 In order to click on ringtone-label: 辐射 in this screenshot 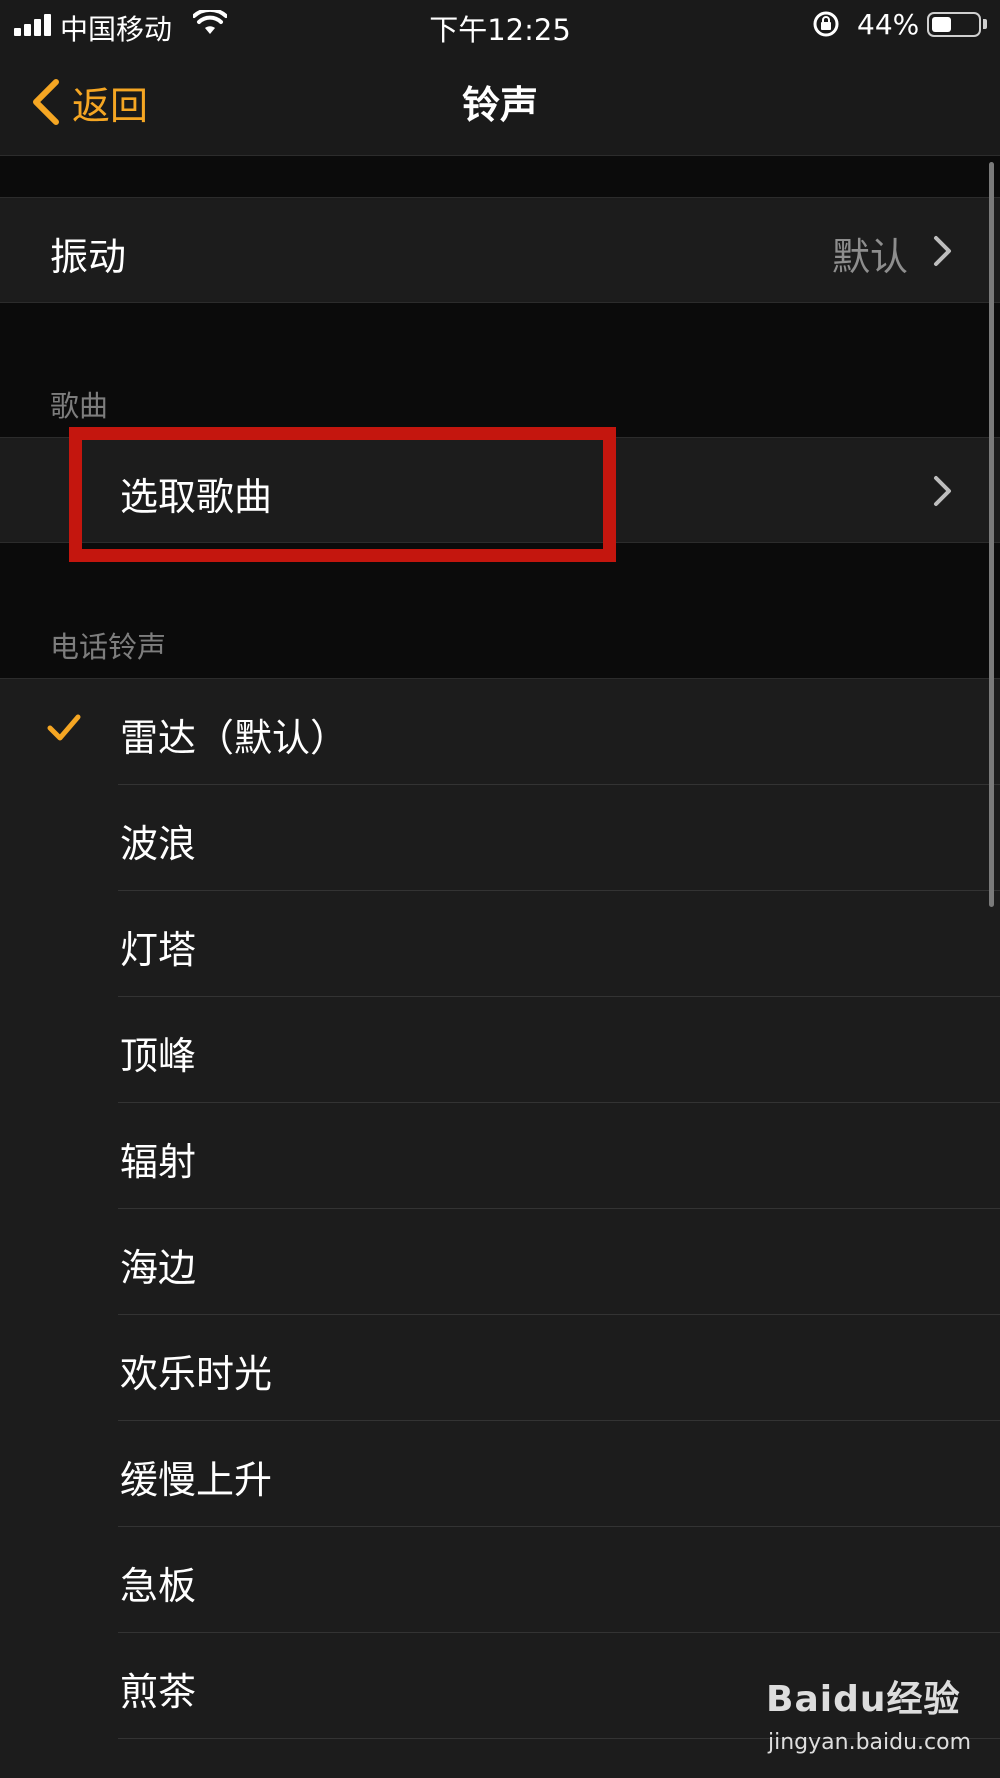, I will do `click(158, 1162)`.